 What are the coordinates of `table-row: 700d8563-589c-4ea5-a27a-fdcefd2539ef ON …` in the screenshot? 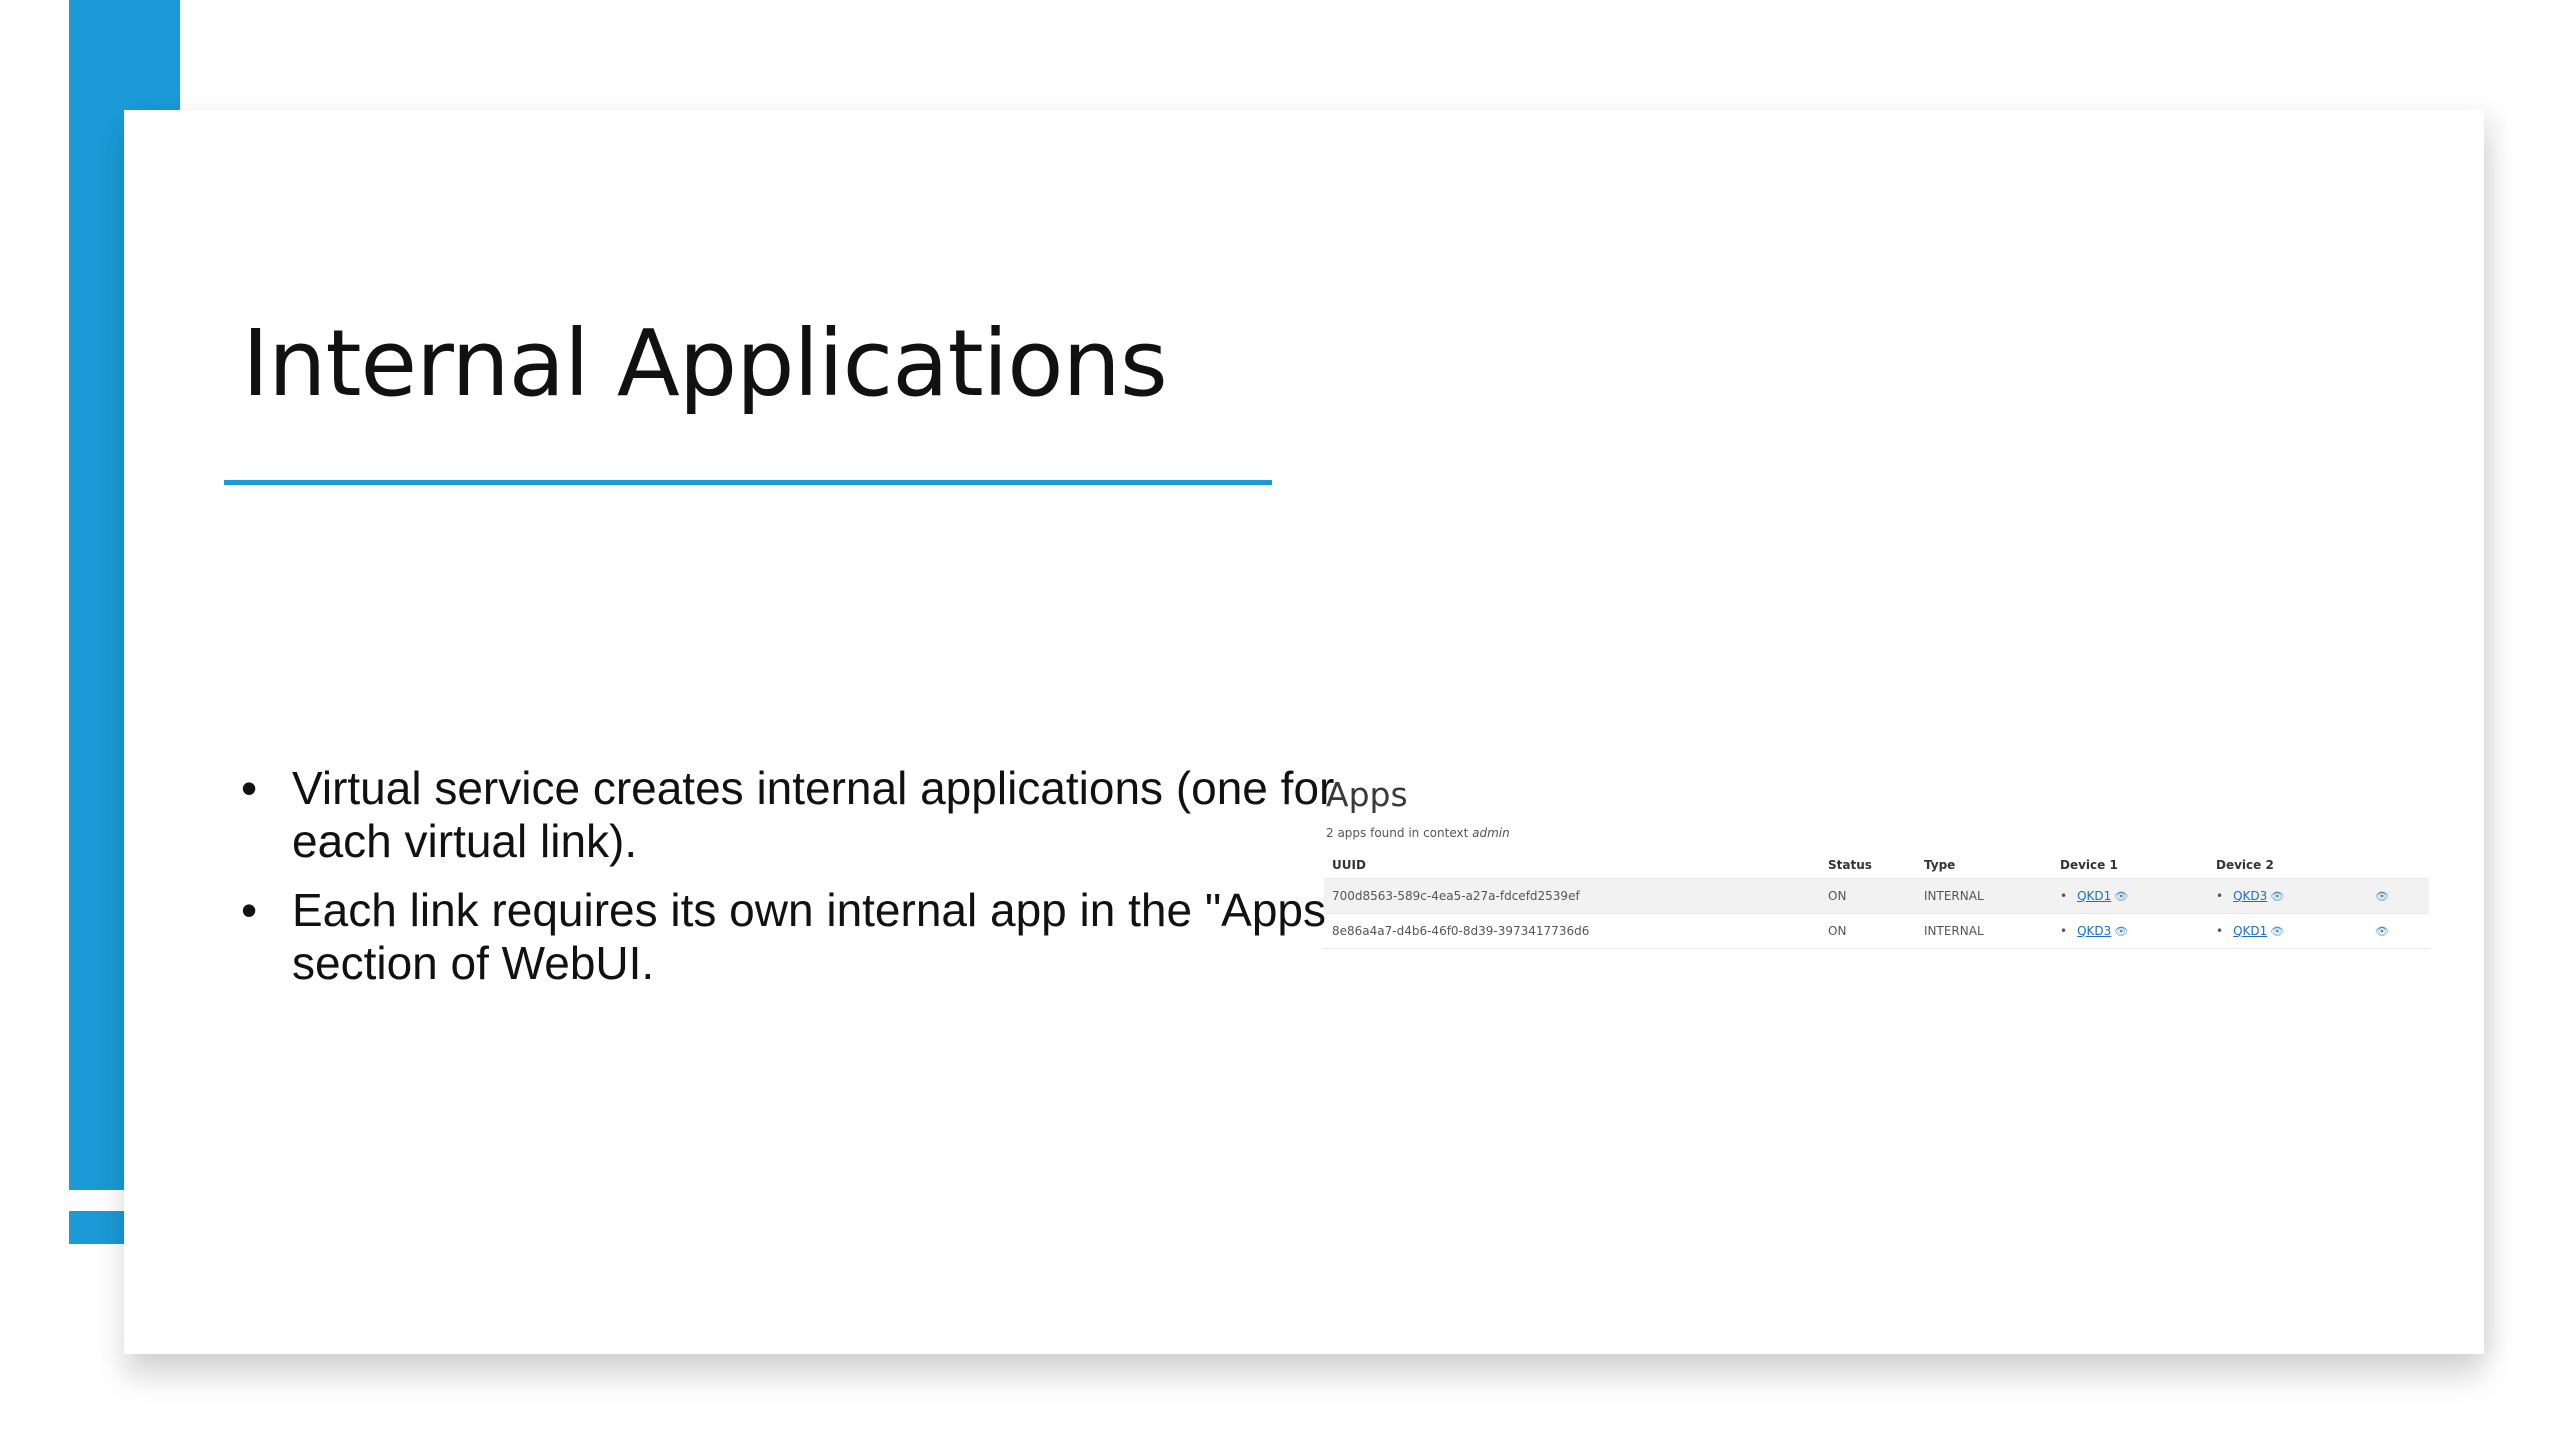 It's located at (1876, 896).